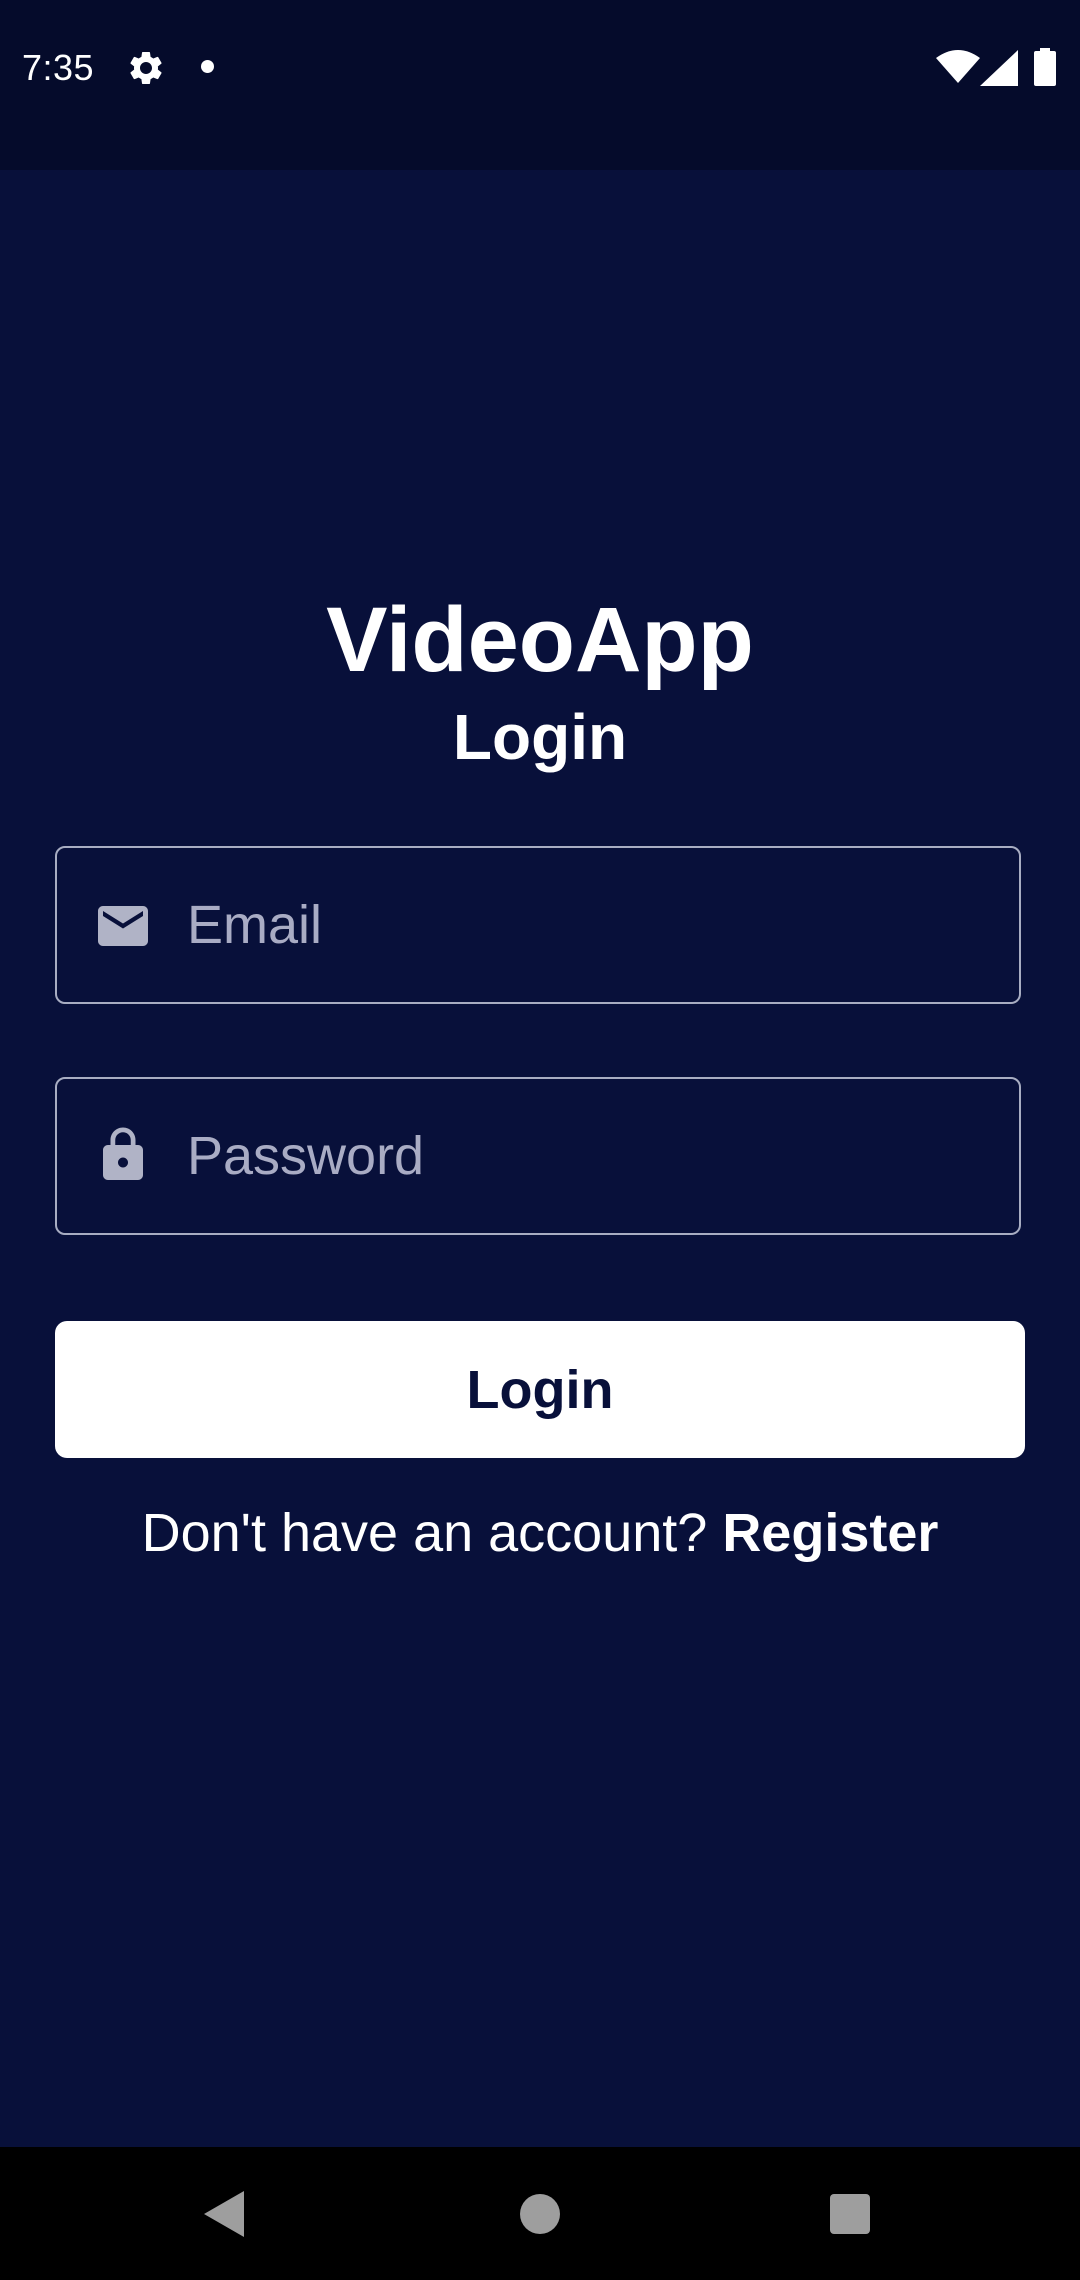 The height and width of the screenshot is (2280, 1080). I want to click on battery-icon, so click(1045, 67).